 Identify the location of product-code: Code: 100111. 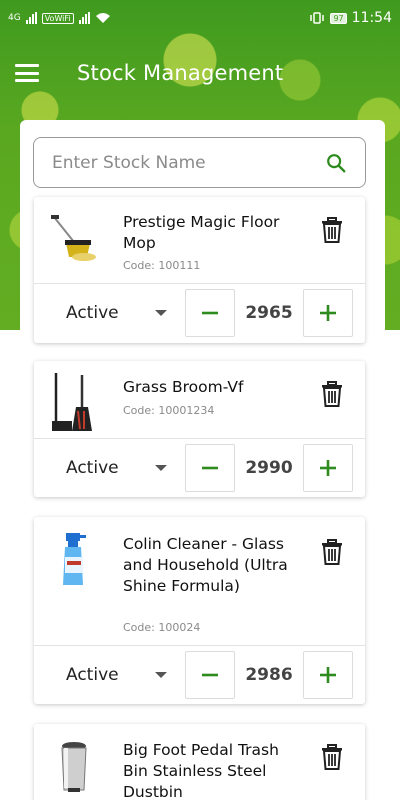
(162, 265).